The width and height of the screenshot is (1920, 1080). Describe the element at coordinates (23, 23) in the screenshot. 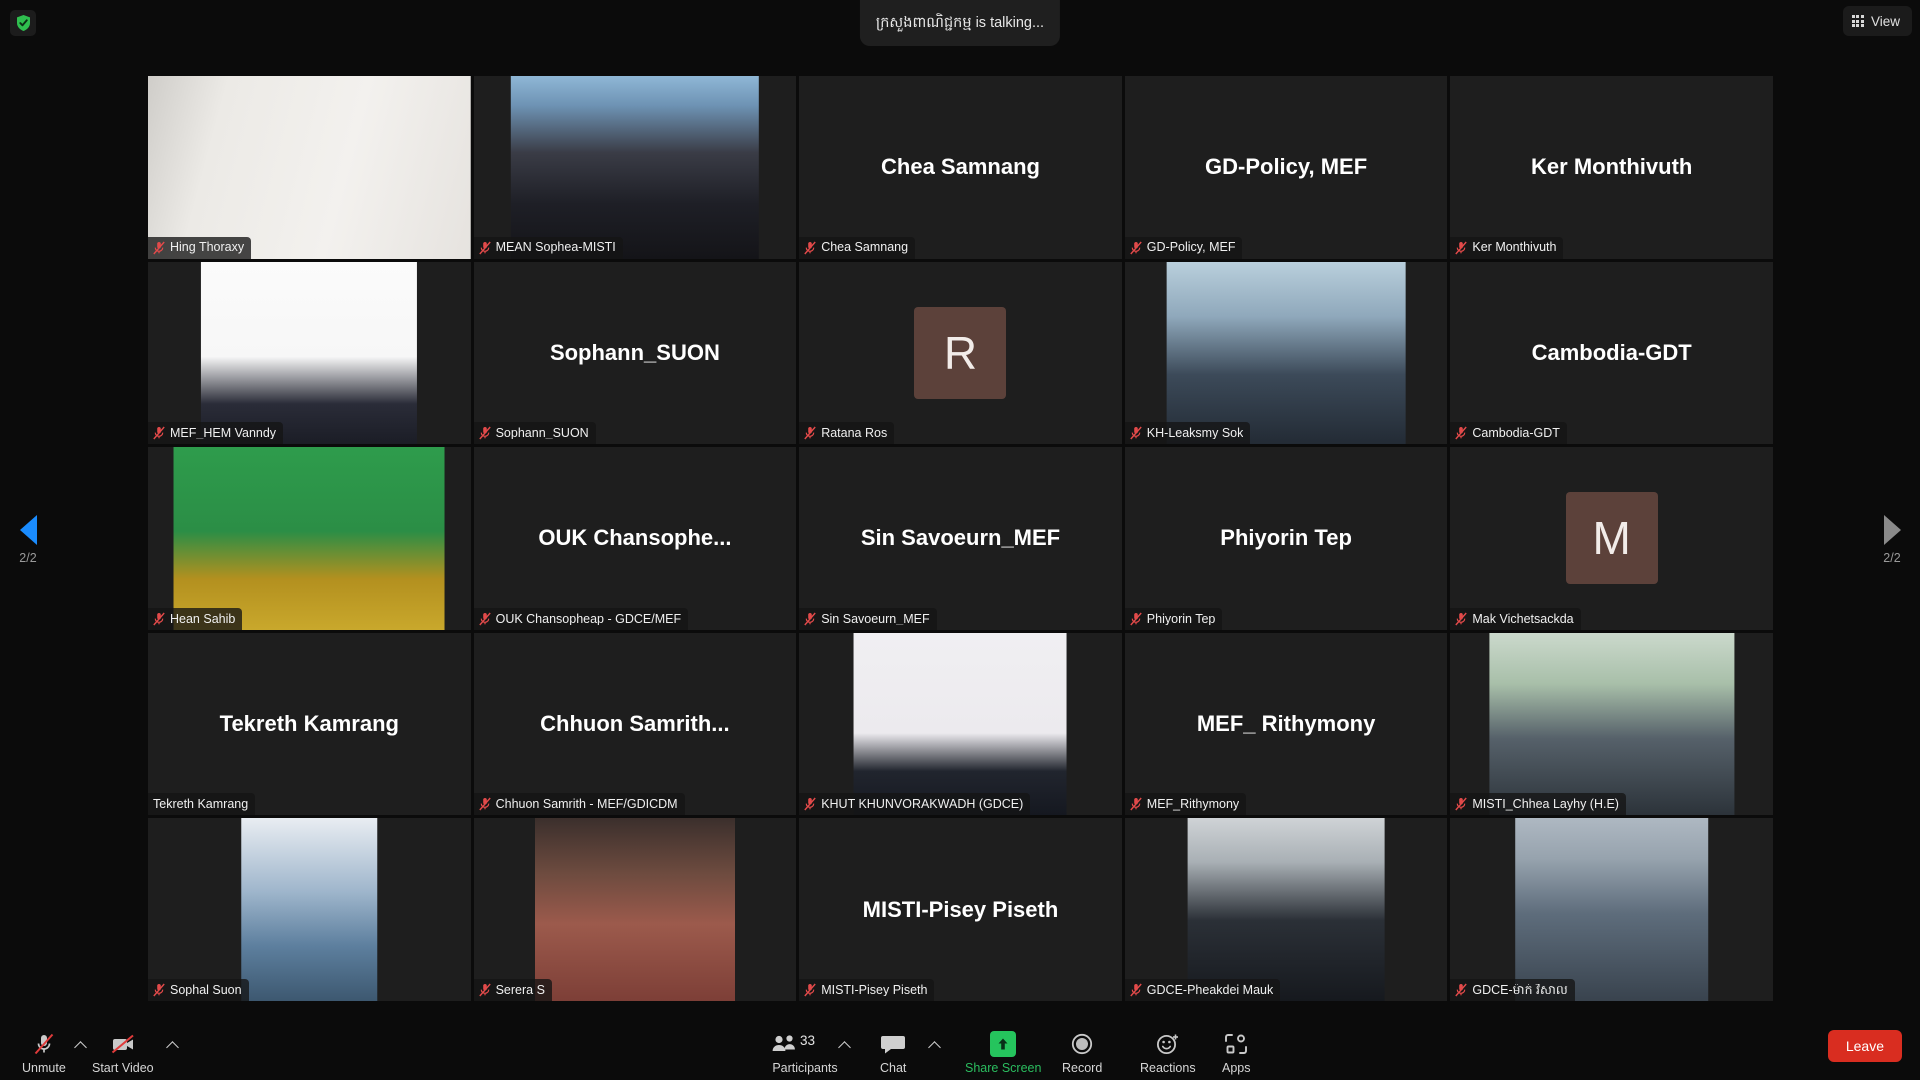

I see `encryption-shield-icon` at that location.